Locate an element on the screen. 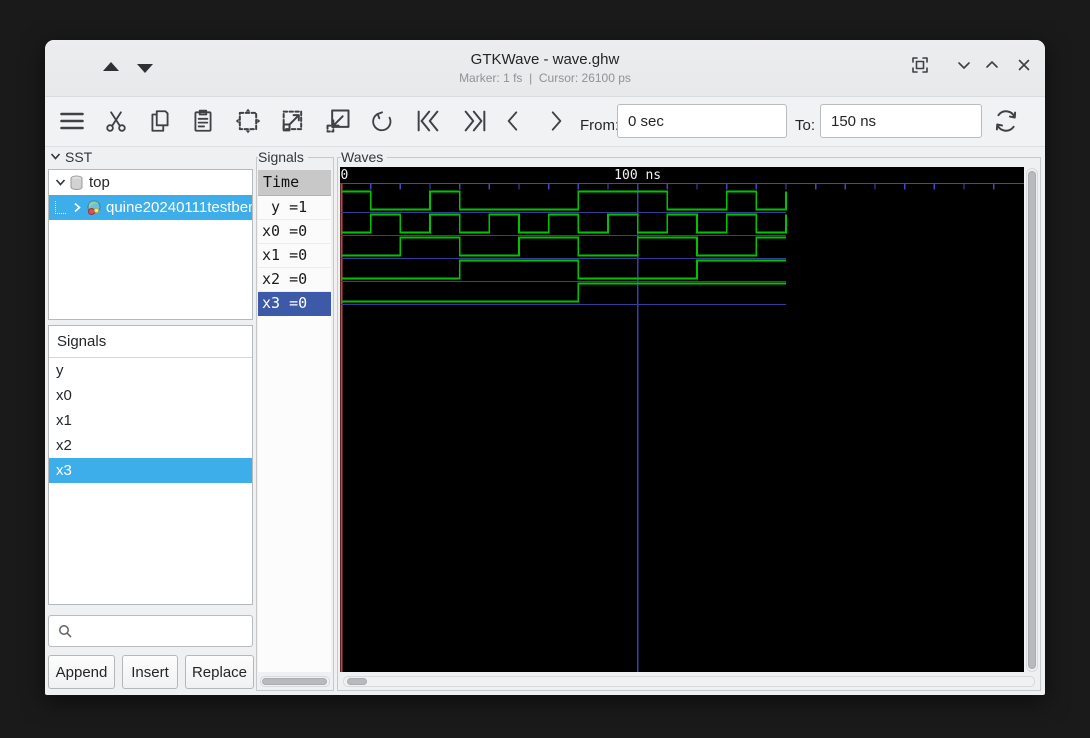 The width and height of the screenshot is (1090, 738). wave-trace-x1 is located at coordinates (564, 246).